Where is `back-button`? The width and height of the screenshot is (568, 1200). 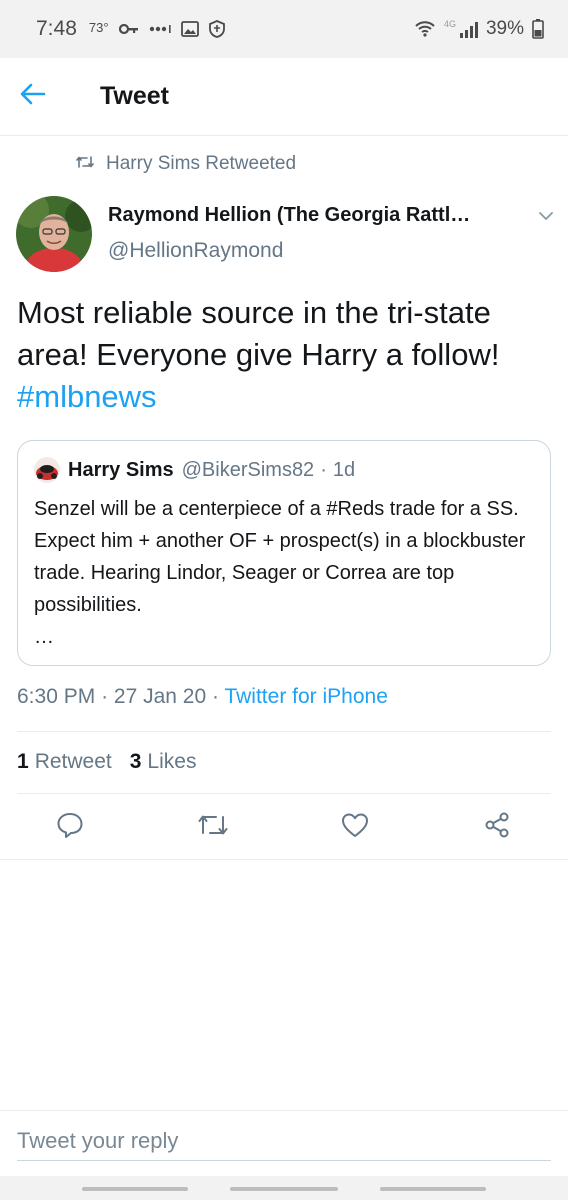
back-button is located at coordinates (50, 97).